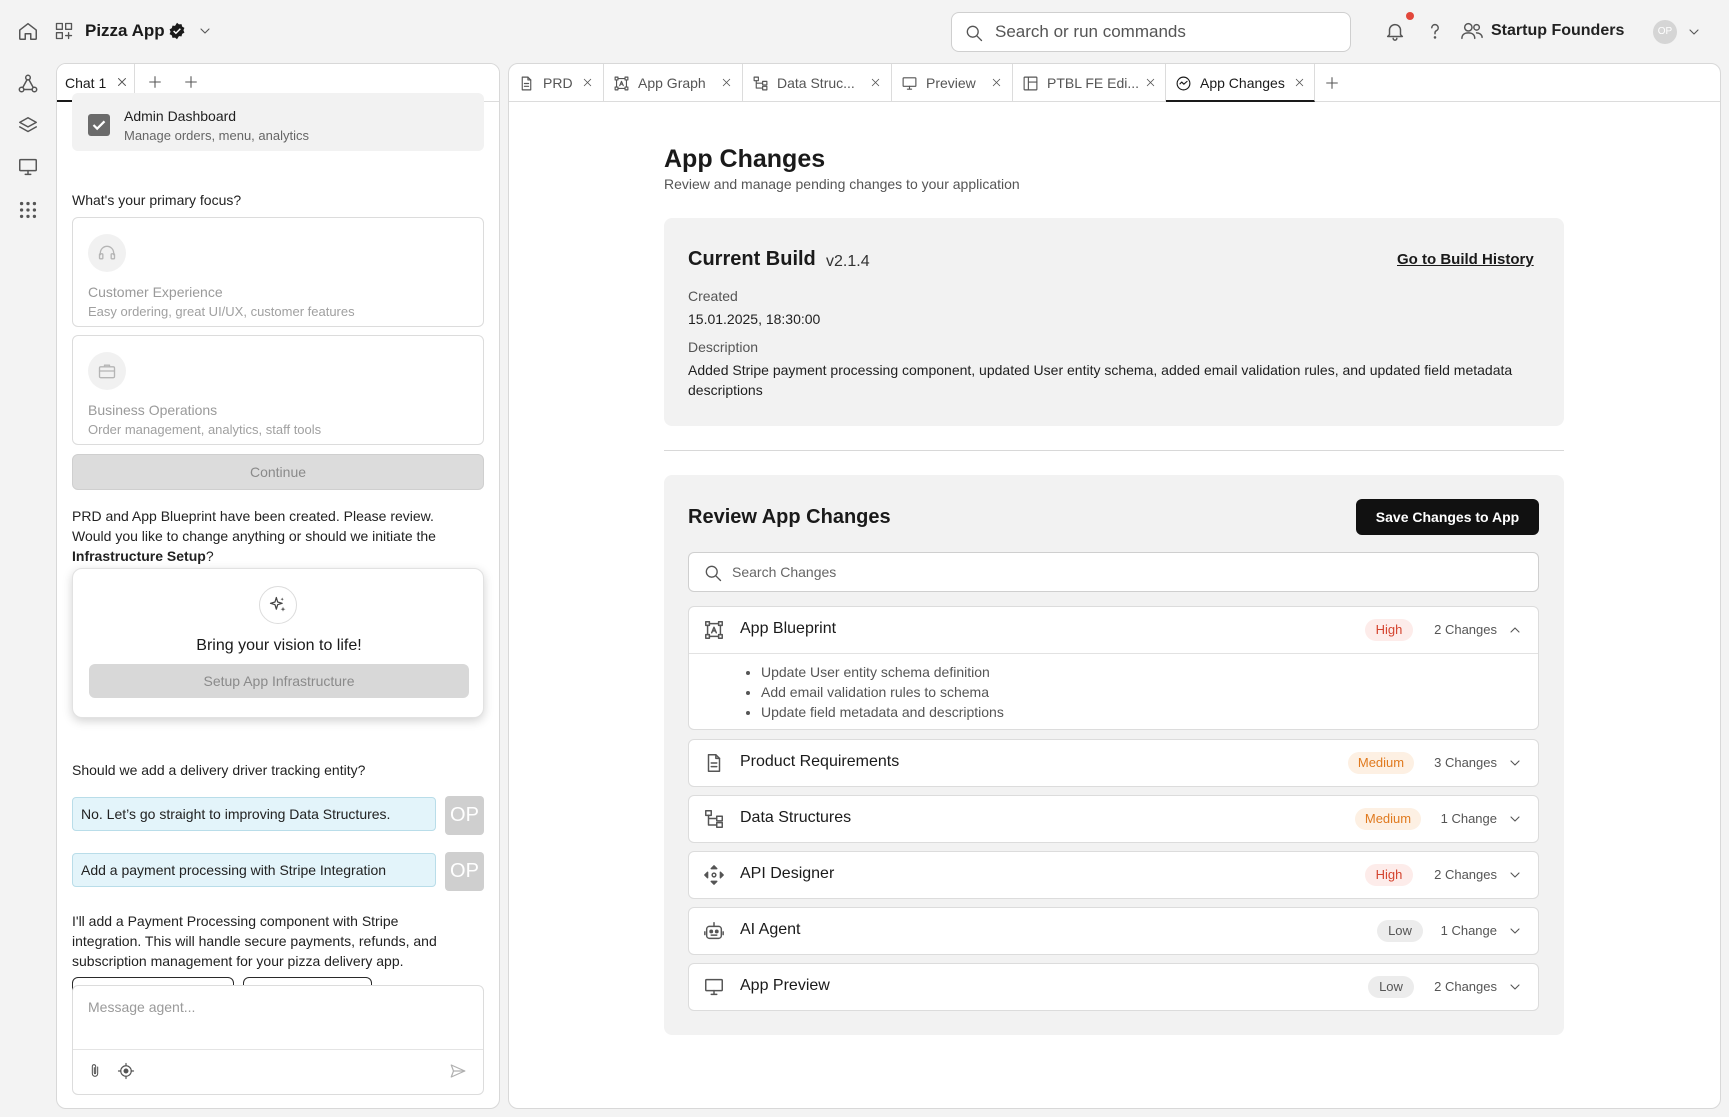 The image size is (1729, 1117). What do you see at coordinates (107, 371) in the screenshot?
I see `briefcase-icon` at bounding box center [107, 371].